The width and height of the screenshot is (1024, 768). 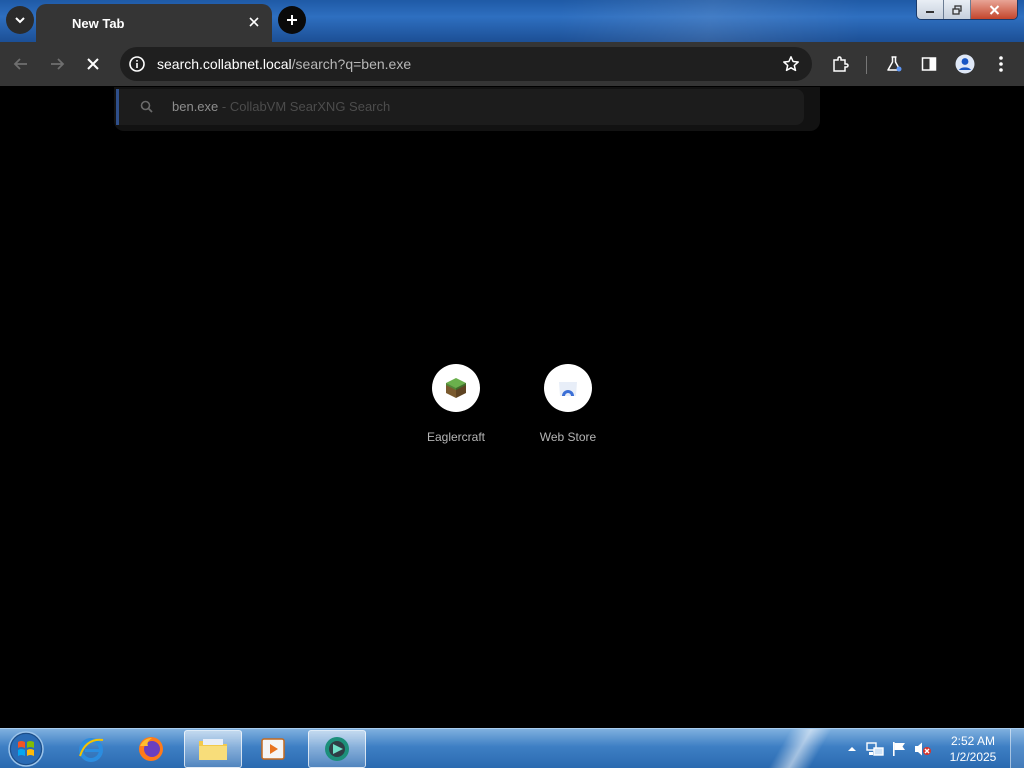 I want to click on info-icon, so click(x=137, y=64).